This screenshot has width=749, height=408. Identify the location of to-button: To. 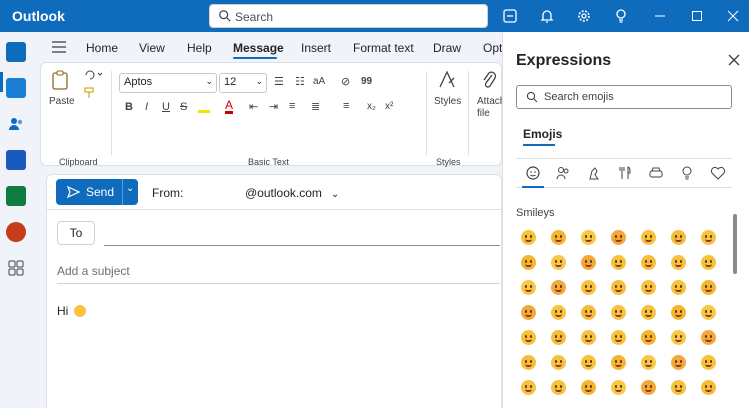
(76, 233).